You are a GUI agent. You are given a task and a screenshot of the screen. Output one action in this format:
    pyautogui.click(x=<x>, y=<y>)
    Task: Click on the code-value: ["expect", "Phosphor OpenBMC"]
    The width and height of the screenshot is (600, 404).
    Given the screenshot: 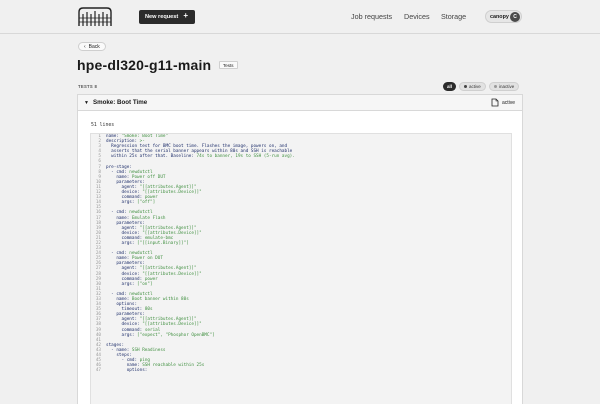 What is the action you would take?
    pyautogui.click(x=176, y=335)
    